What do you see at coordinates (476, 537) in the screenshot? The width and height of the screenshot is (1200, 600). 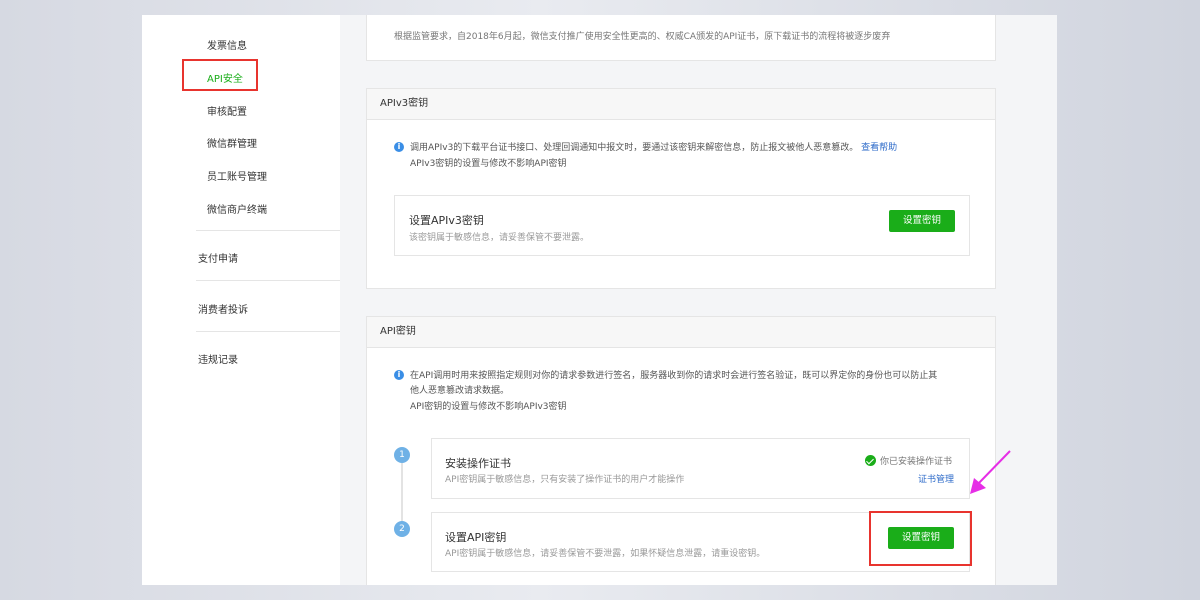 I see `set-api-key-title: 设置API密钥` at bounding box center [476, 537].